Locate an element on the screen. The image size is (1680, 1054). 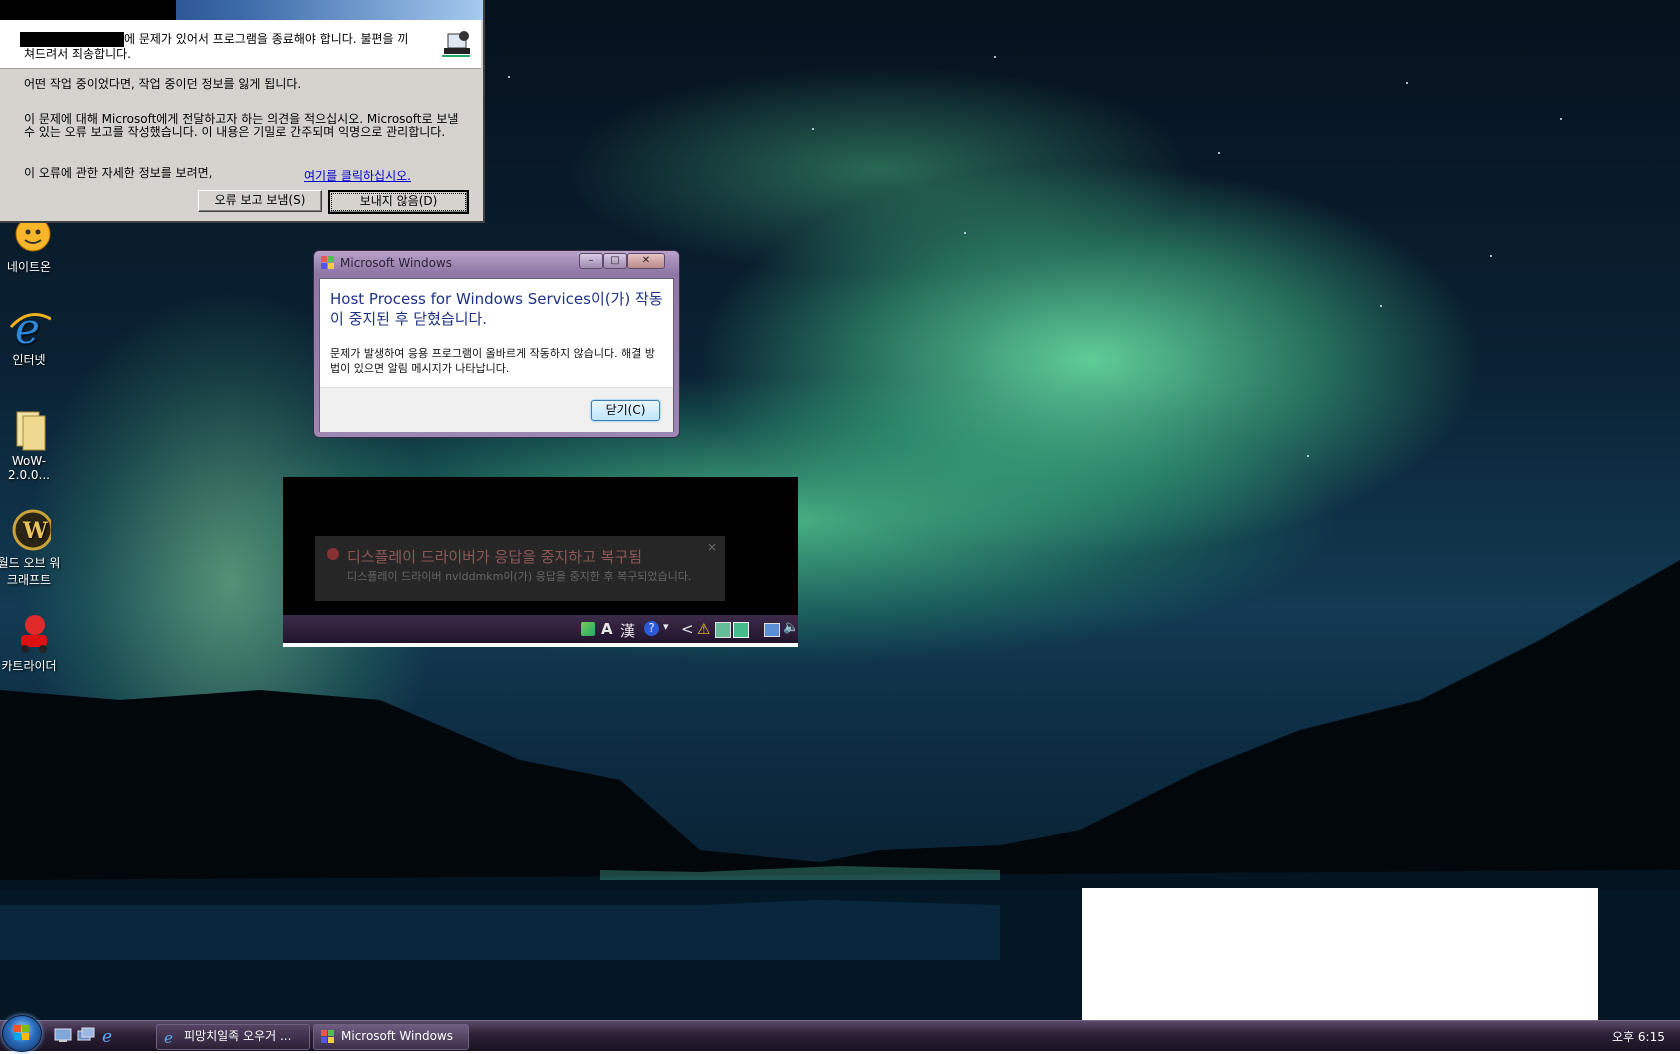
balloon-title: 디스플레이 드라이버가 응답을 중지하고 복구됨 is located at coordinates (495, 557).